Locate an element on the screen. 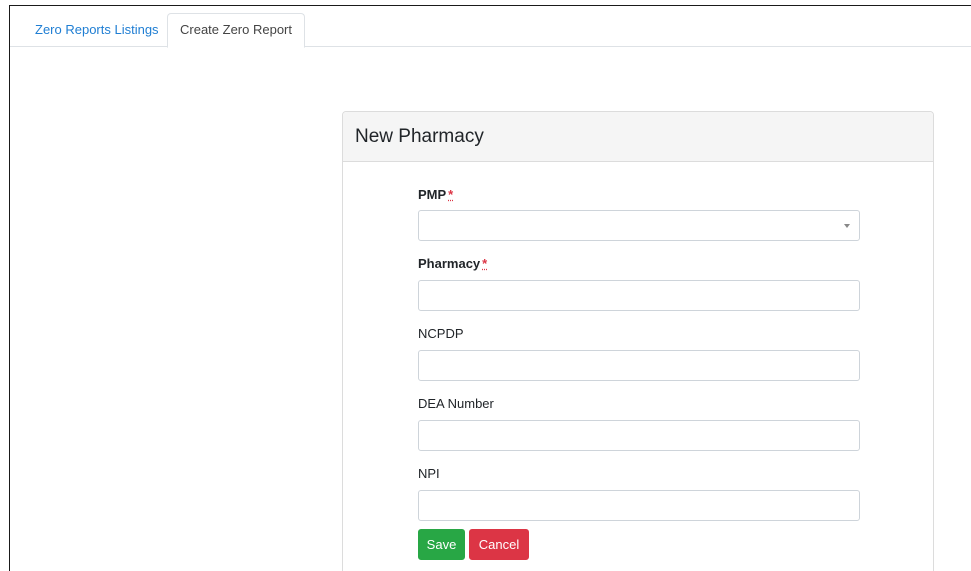 The width and height of the screenshot is (971, 571). npi-label: NPI is located at coordinates (429, 473).